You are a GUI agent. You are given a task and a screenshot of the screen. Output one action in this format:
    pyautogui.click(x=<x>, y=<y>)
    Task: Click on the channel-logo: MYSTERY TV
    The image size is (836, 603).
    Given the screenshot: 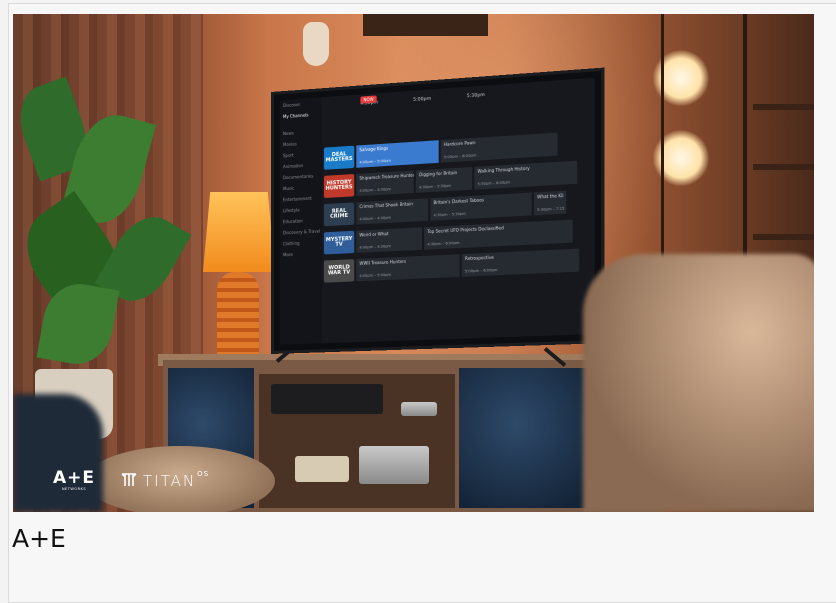 What is the action you would take?
    pyautogui.click(x=339, y=242)
    